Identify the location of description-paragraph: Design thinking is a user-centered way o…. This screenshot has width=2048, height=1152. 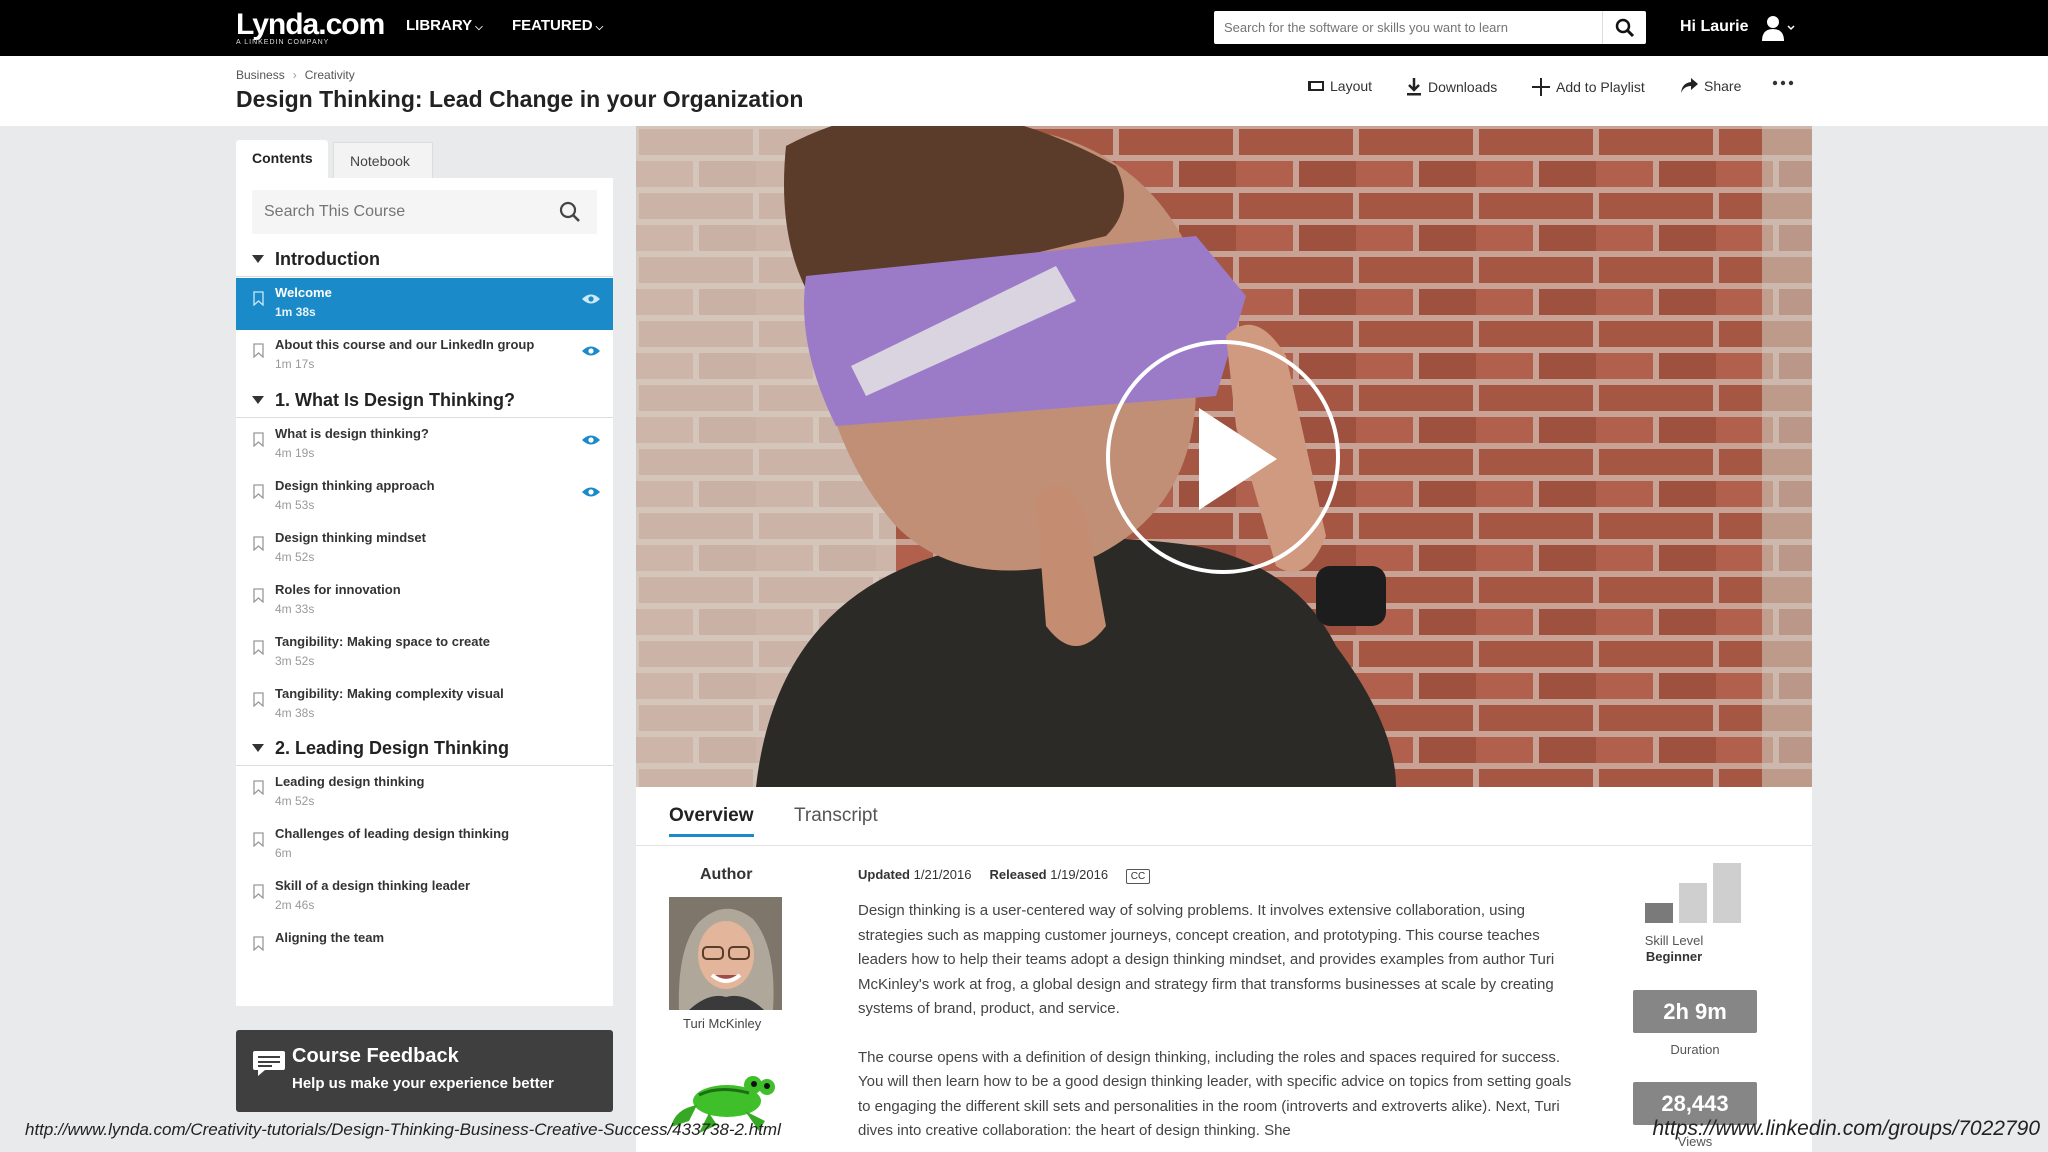
(1206, 959).